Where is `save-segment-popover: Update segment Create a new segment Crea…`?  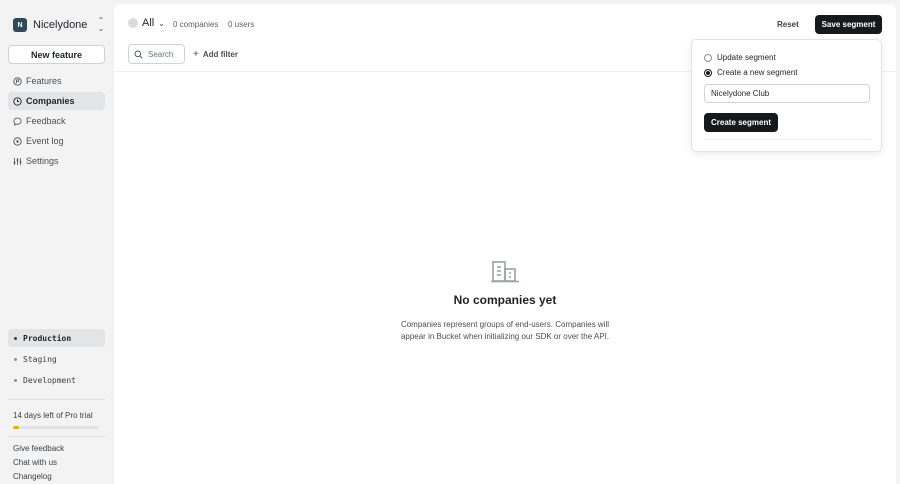
save-segment-popover: Update segment Create a new segment Crea… is located at coordinates (786, 95).